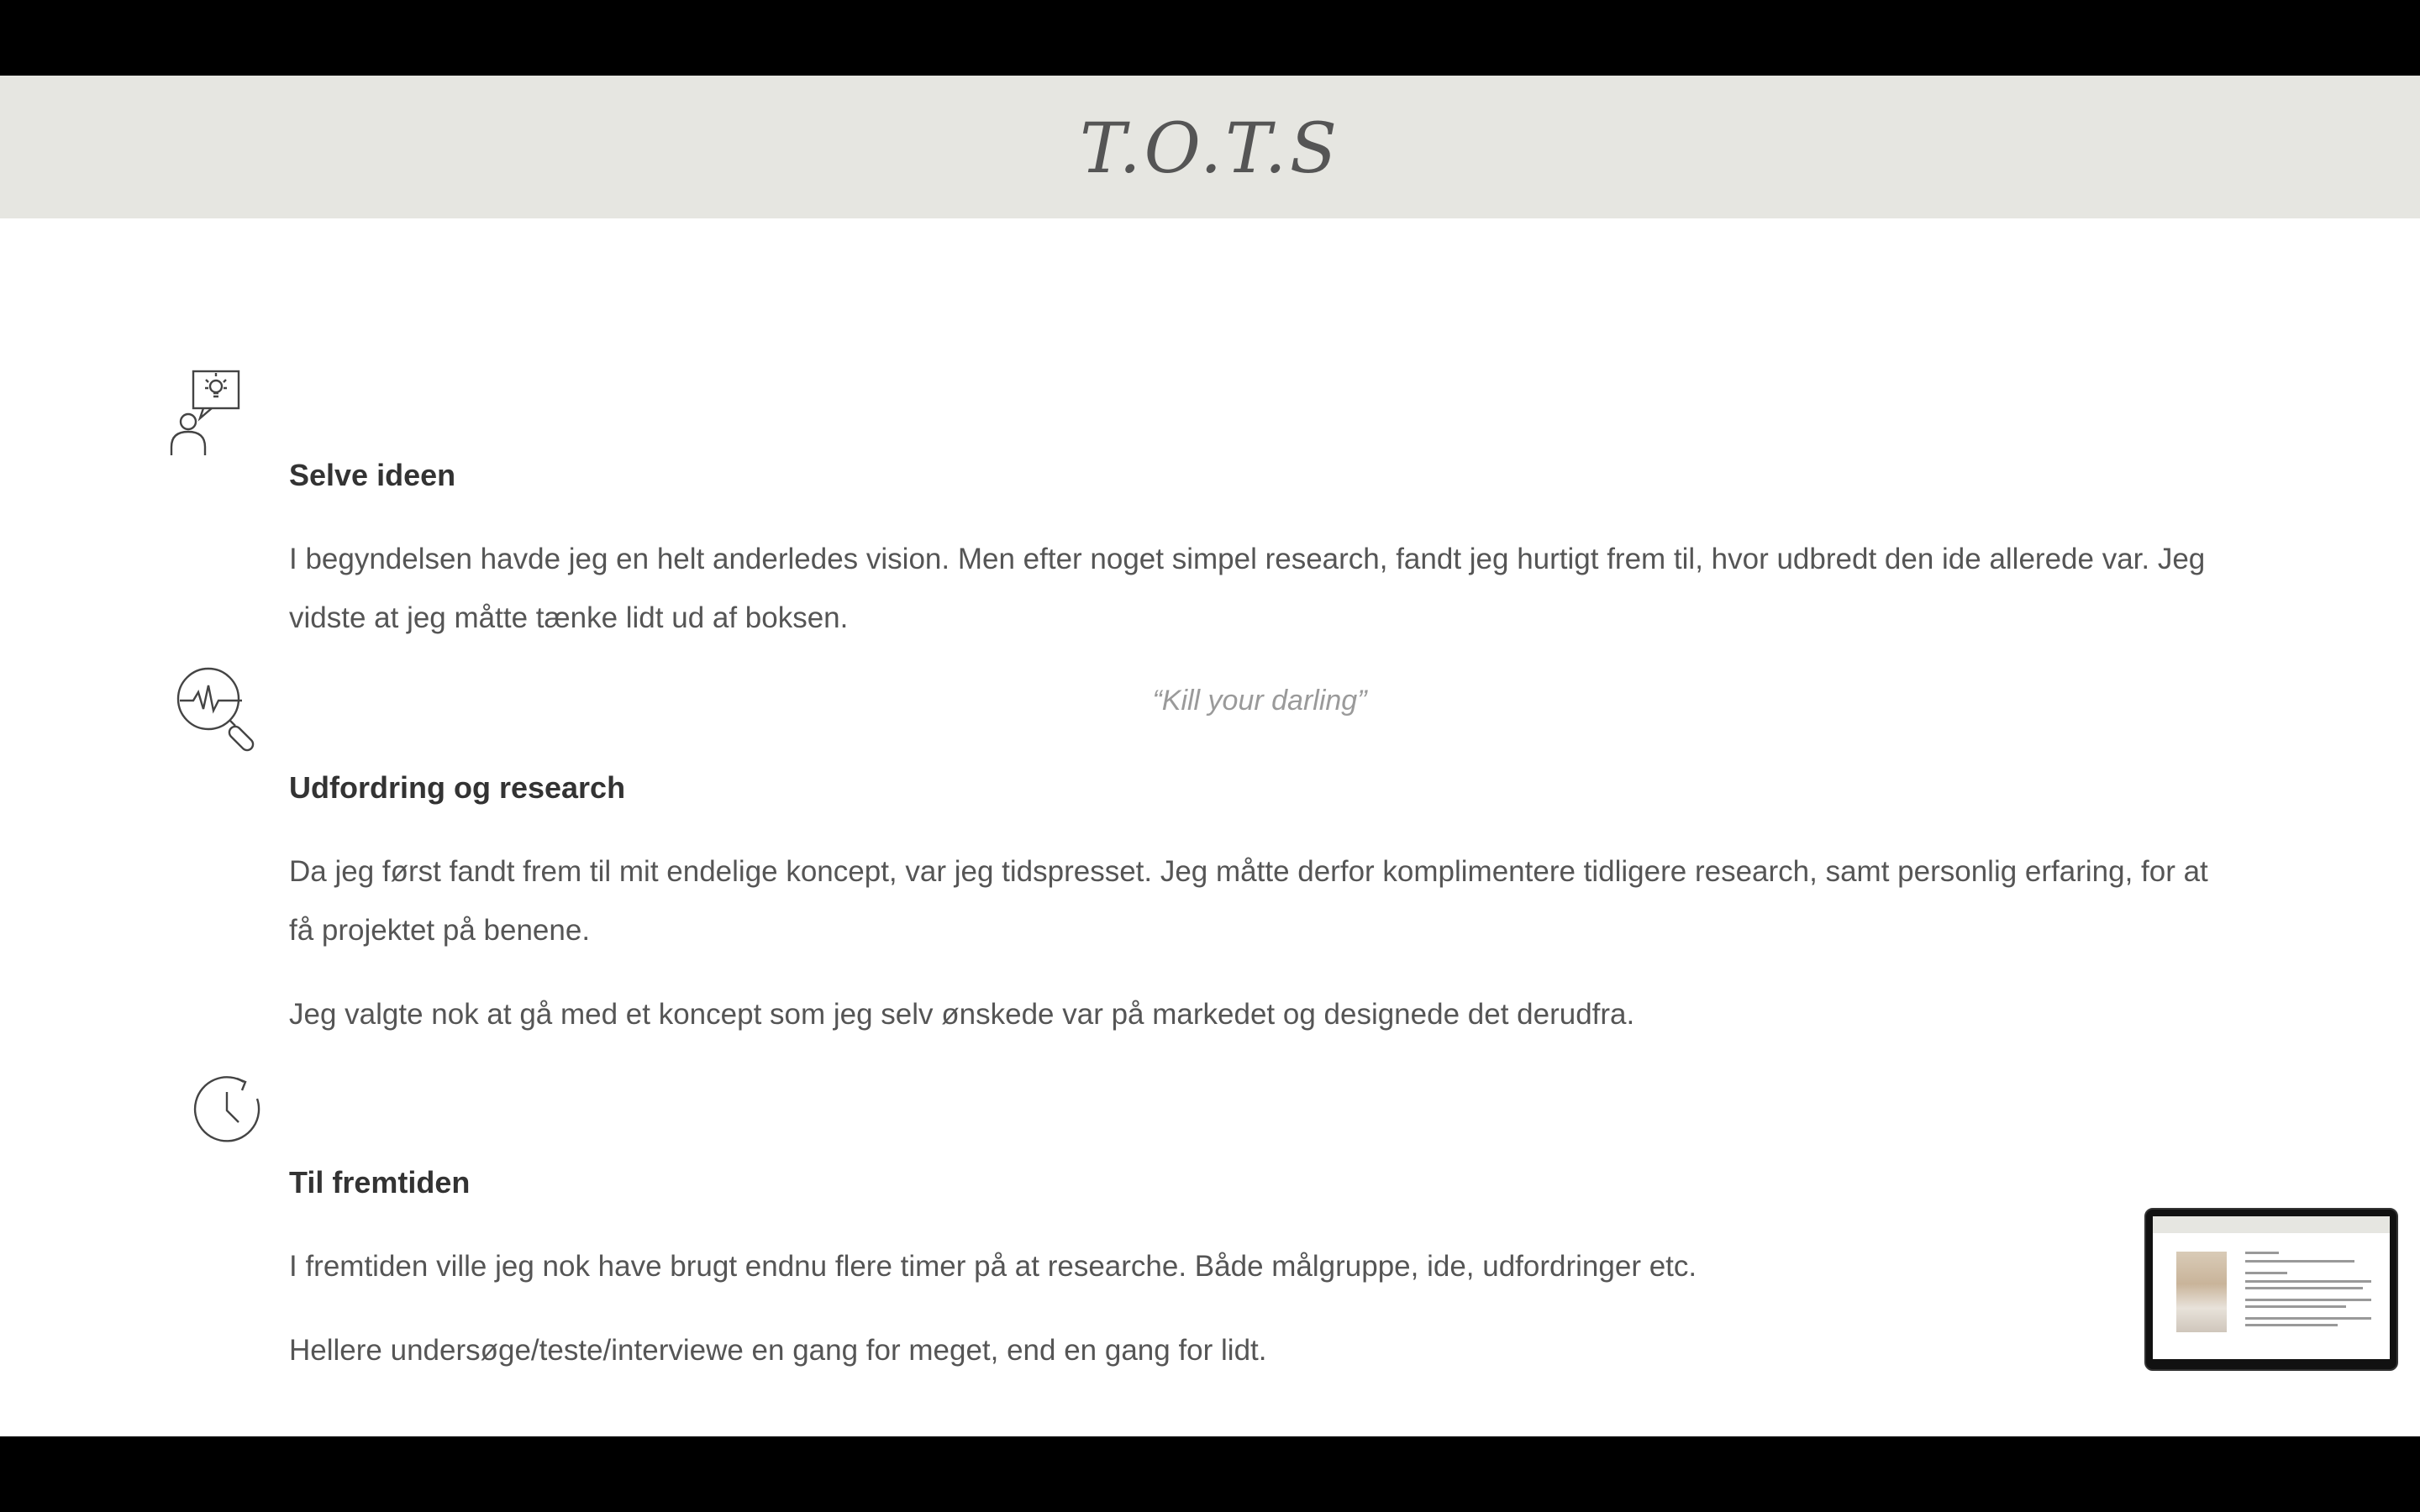 Image resolution: width=2420 pixels, height=1512 pixels. What do you see at coordinates (228, 1110) in the screenshot?
I see `clock-arrow-icon` at bounding box center [228, 1110].